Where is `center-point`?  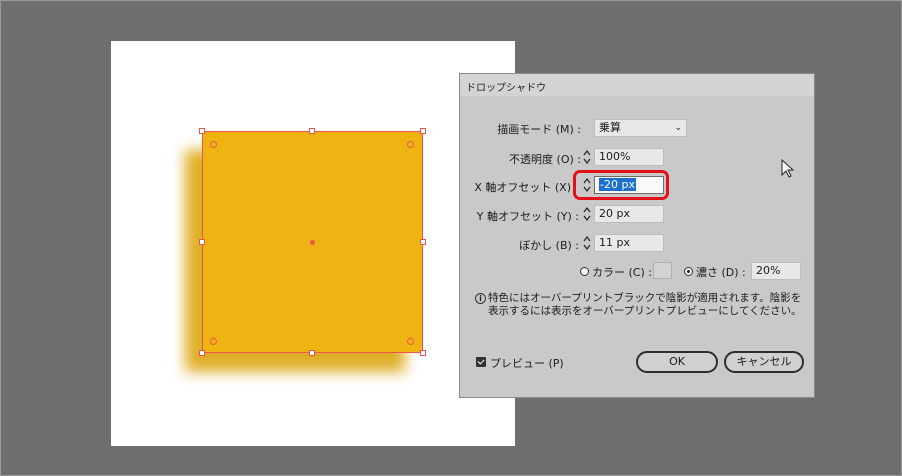
center-point is located at coordinates (312, 242).